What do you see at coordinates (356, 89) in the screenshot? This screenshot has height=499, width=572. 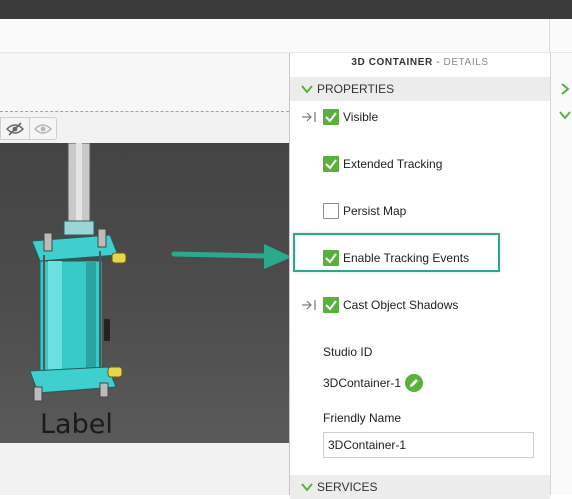 I see `properties-label: PROPERTIES` at bounding box center [356, 89].